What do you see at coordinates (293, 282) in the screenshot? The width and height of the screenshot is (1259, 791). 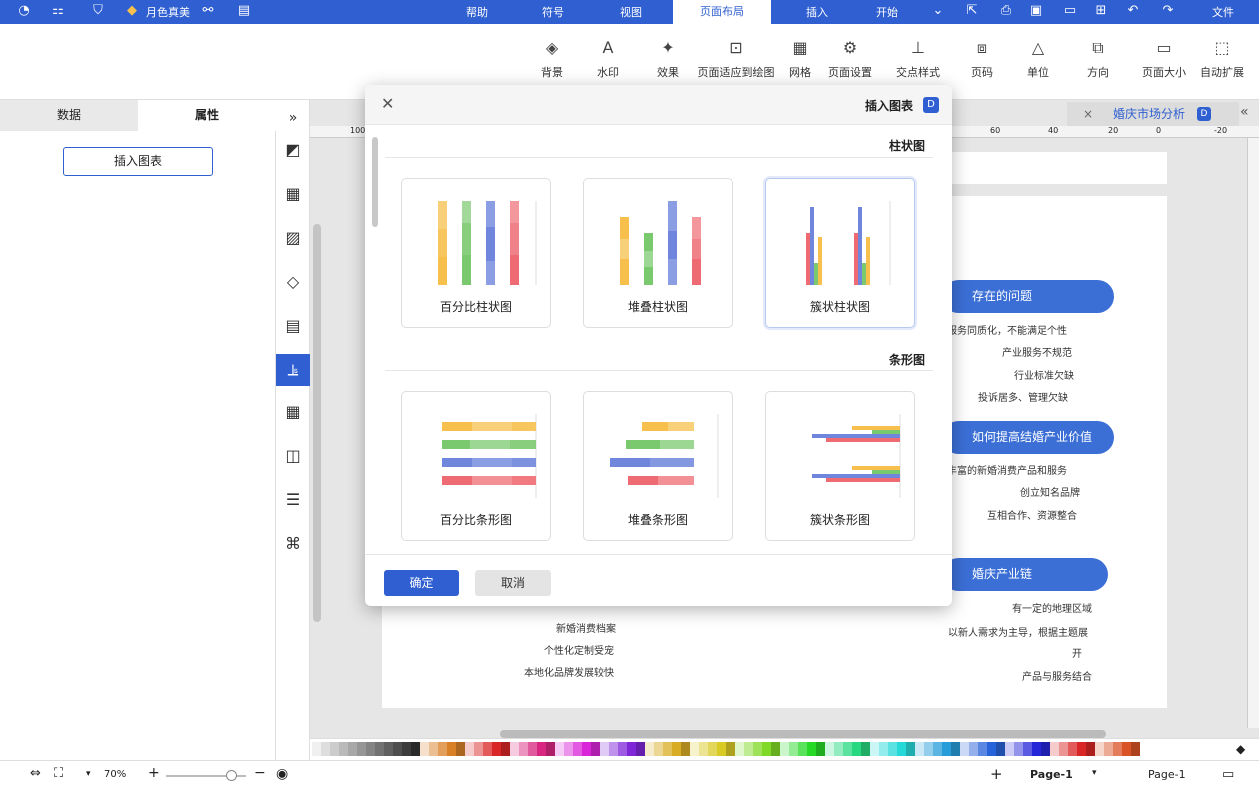 I see `layers-icon: ◇` at bounding box center [293, 282].